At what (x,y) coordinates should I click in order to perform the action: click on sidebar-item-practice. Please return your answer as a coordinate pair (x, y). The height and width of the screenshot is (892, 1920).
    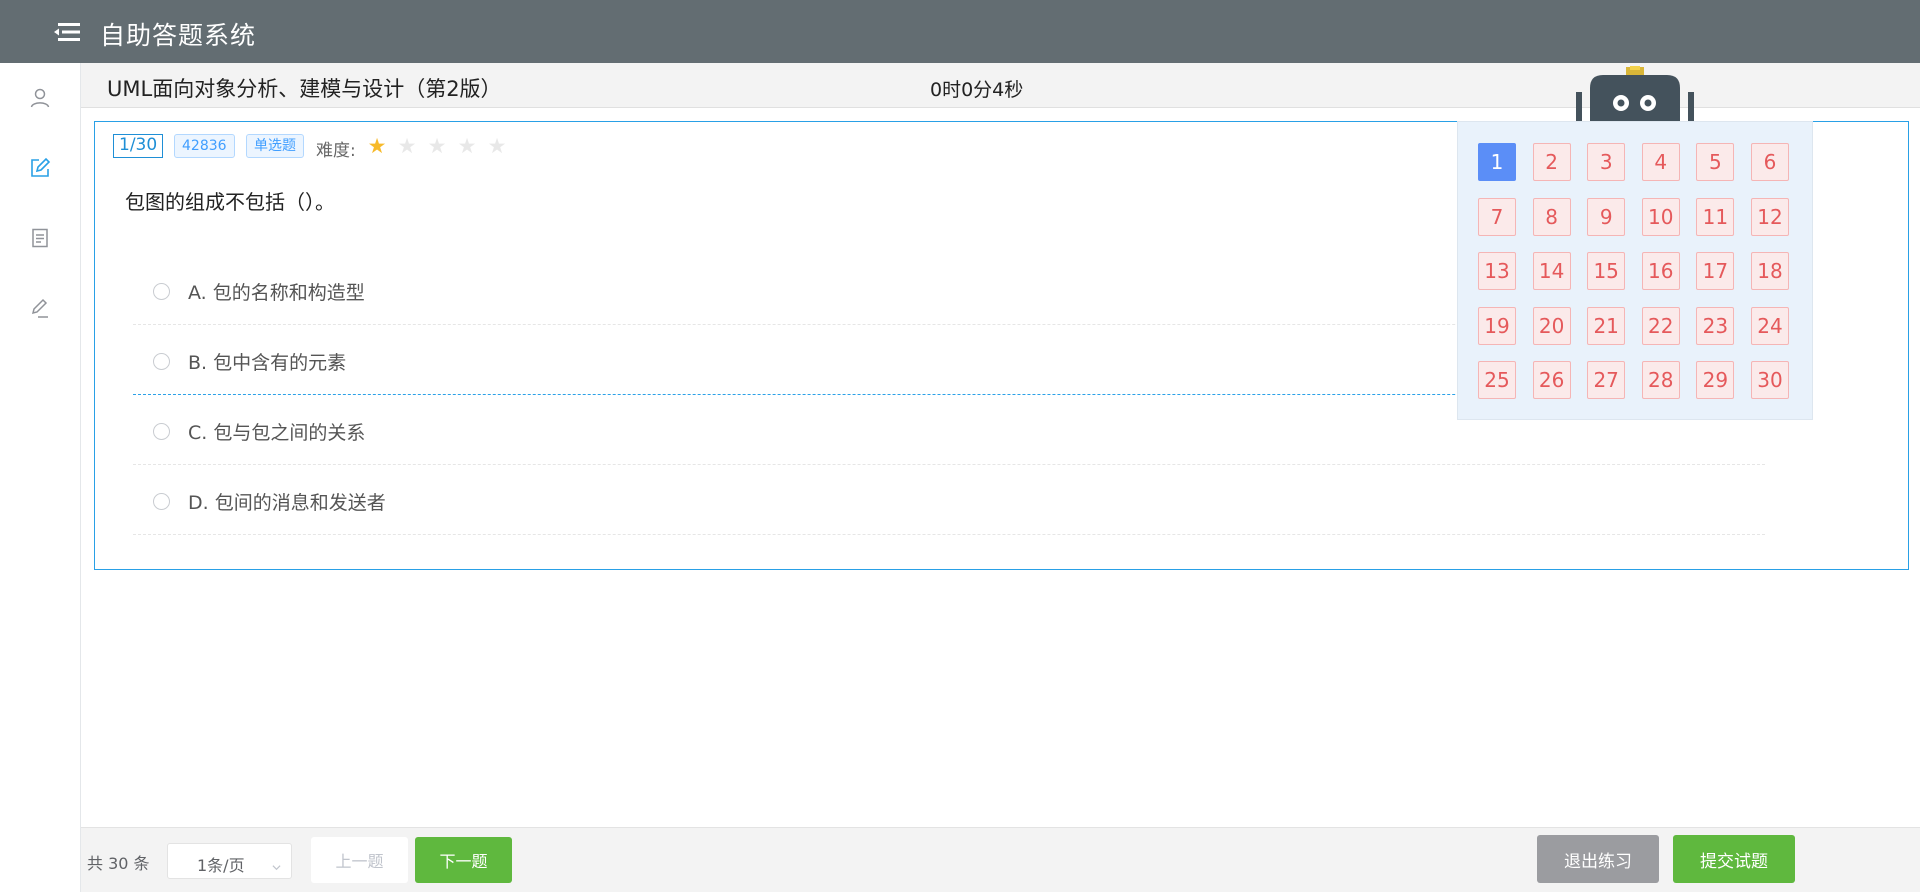
    Looking at the image, I should click on (40, 170).